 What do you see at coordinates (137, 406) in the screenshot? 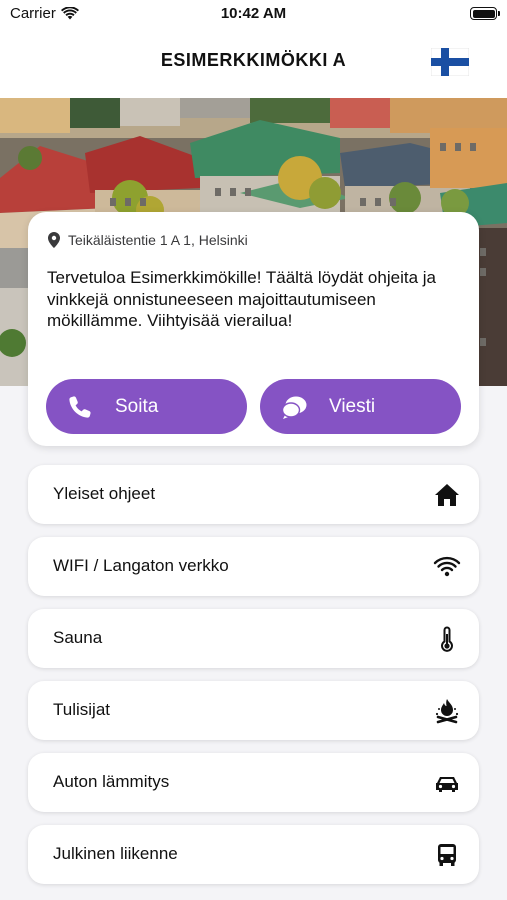
I see `call-button-label: Soita` at bounding box center [137, 406].